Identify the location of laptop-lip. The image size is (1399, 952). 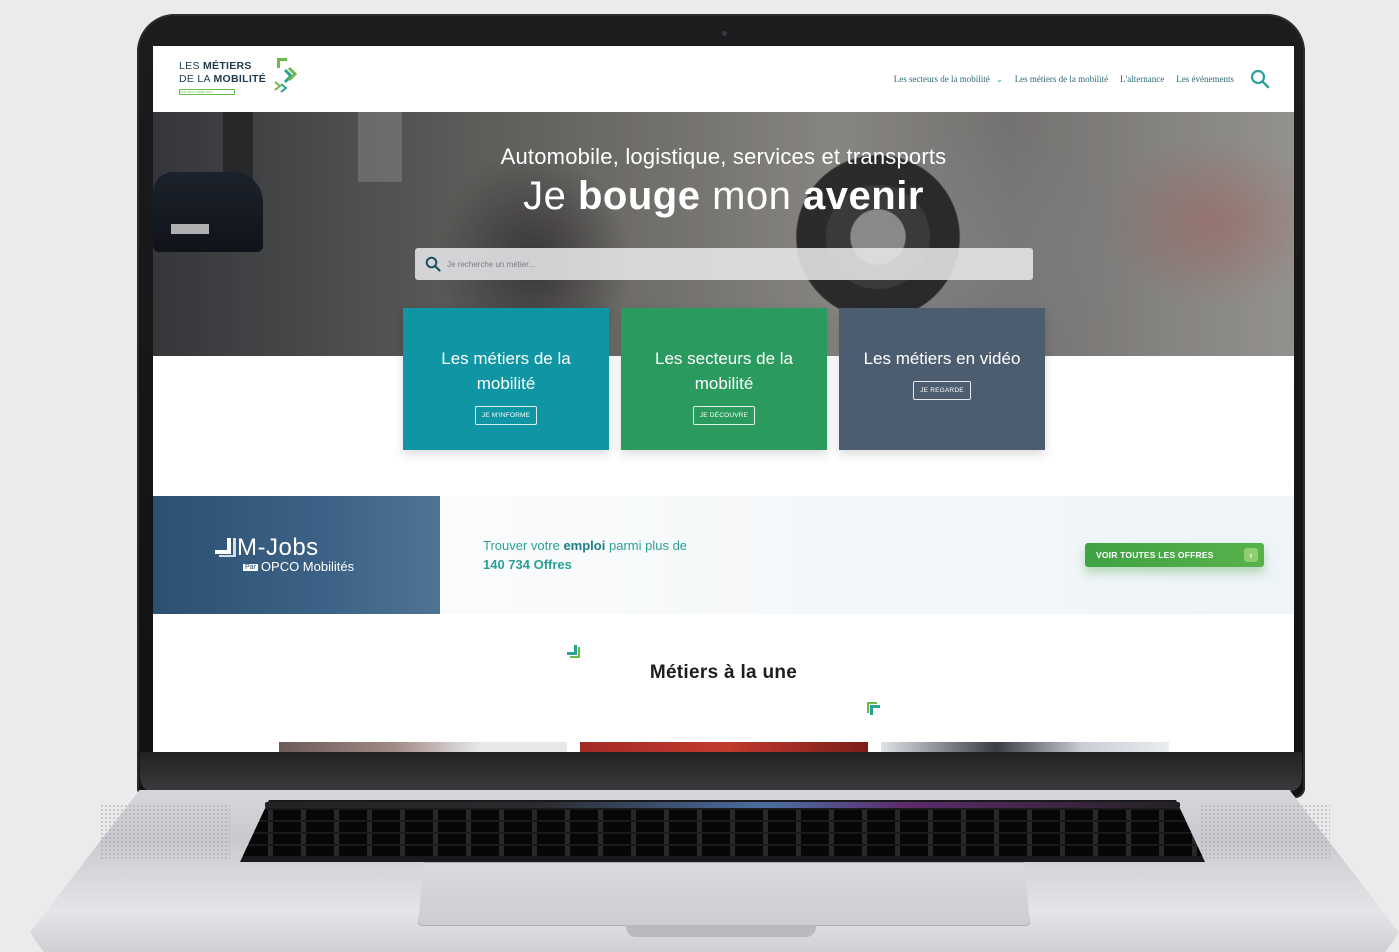
(721, 931).